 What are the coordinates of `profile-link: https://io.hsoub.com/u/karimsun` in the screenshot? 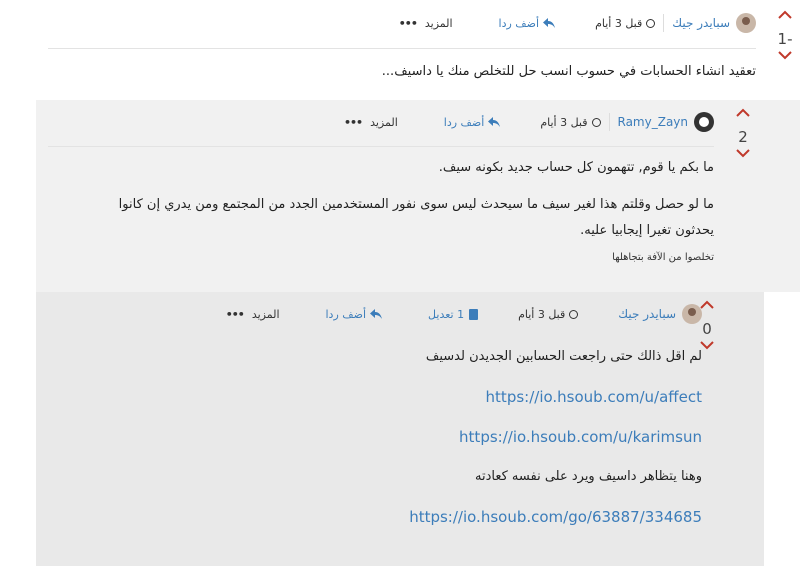 It's located at (580, 437).